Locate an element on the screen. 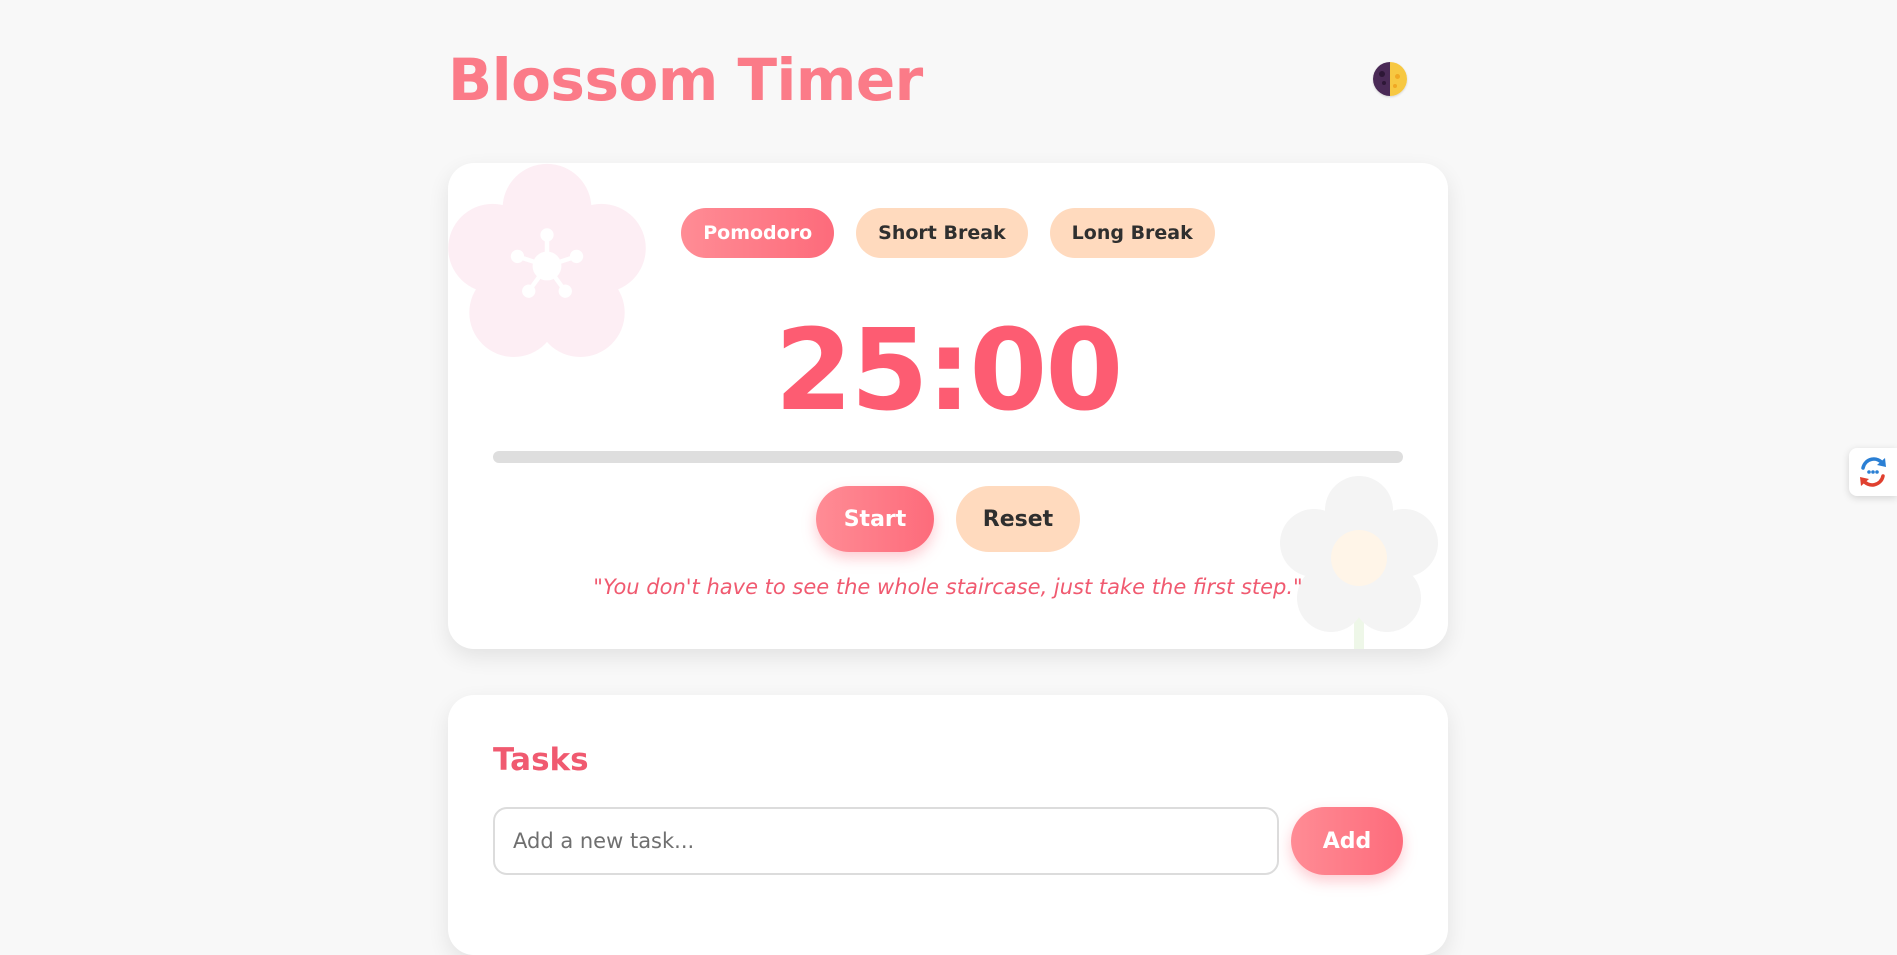 The width and height of the screenshot is (1897, 955). tasks-heading: Tasks is located at coordinates (541, 760).